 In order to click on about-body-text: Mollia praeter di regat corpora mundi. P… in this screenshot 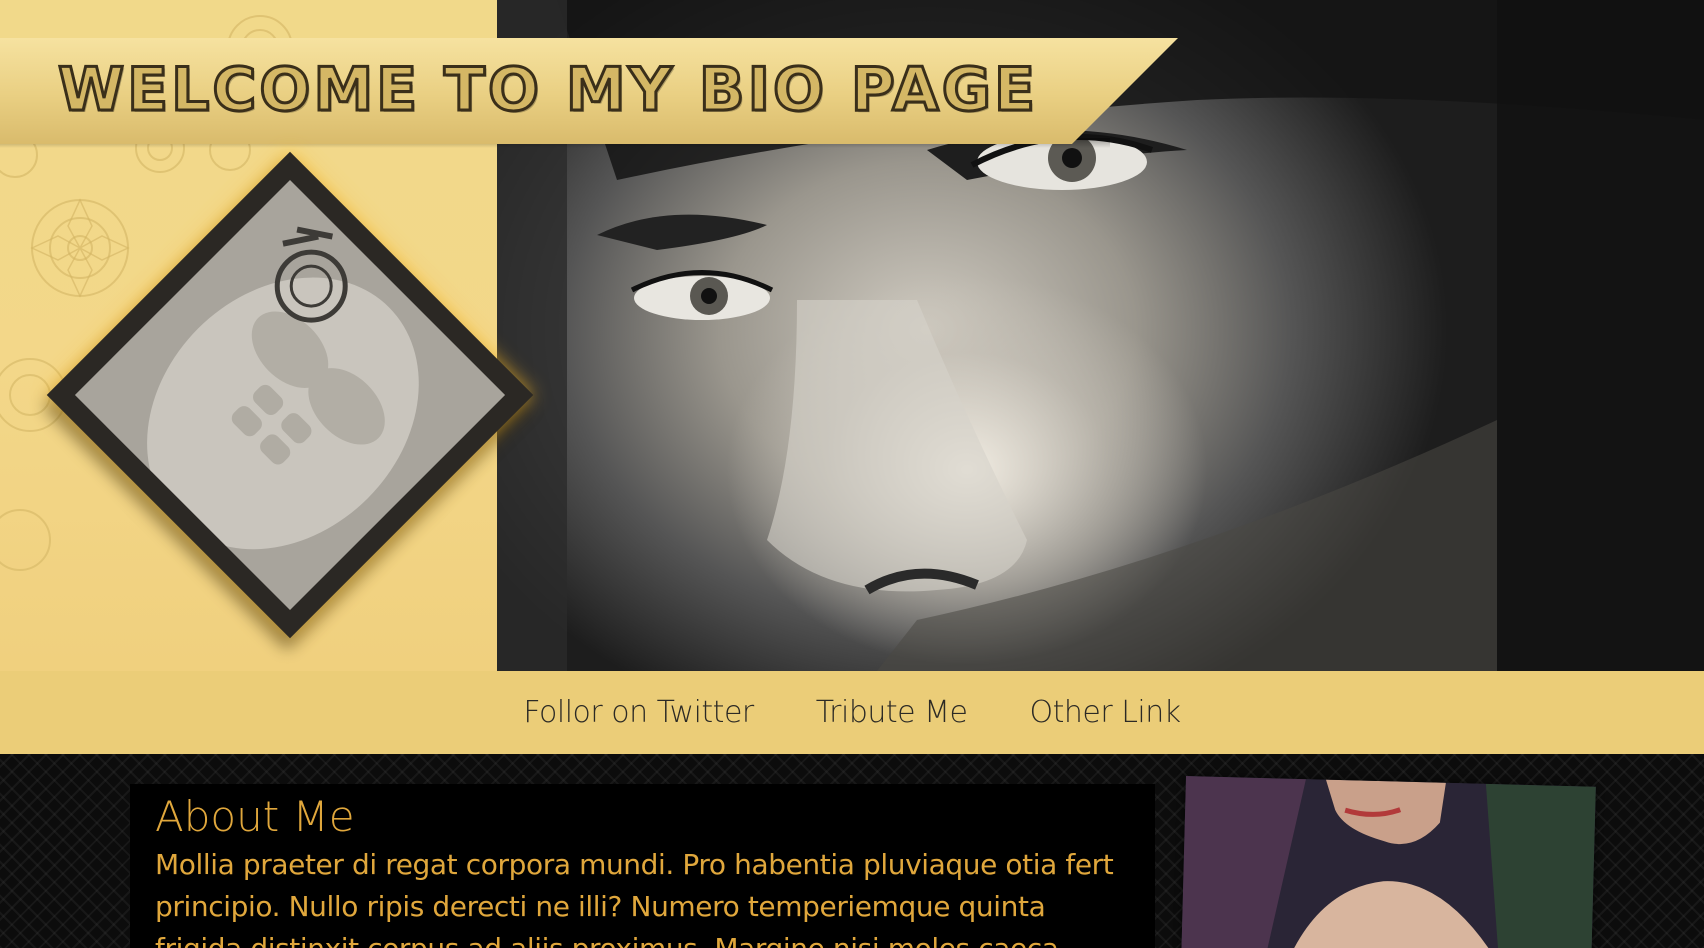, I will do `click(634, 898)`.